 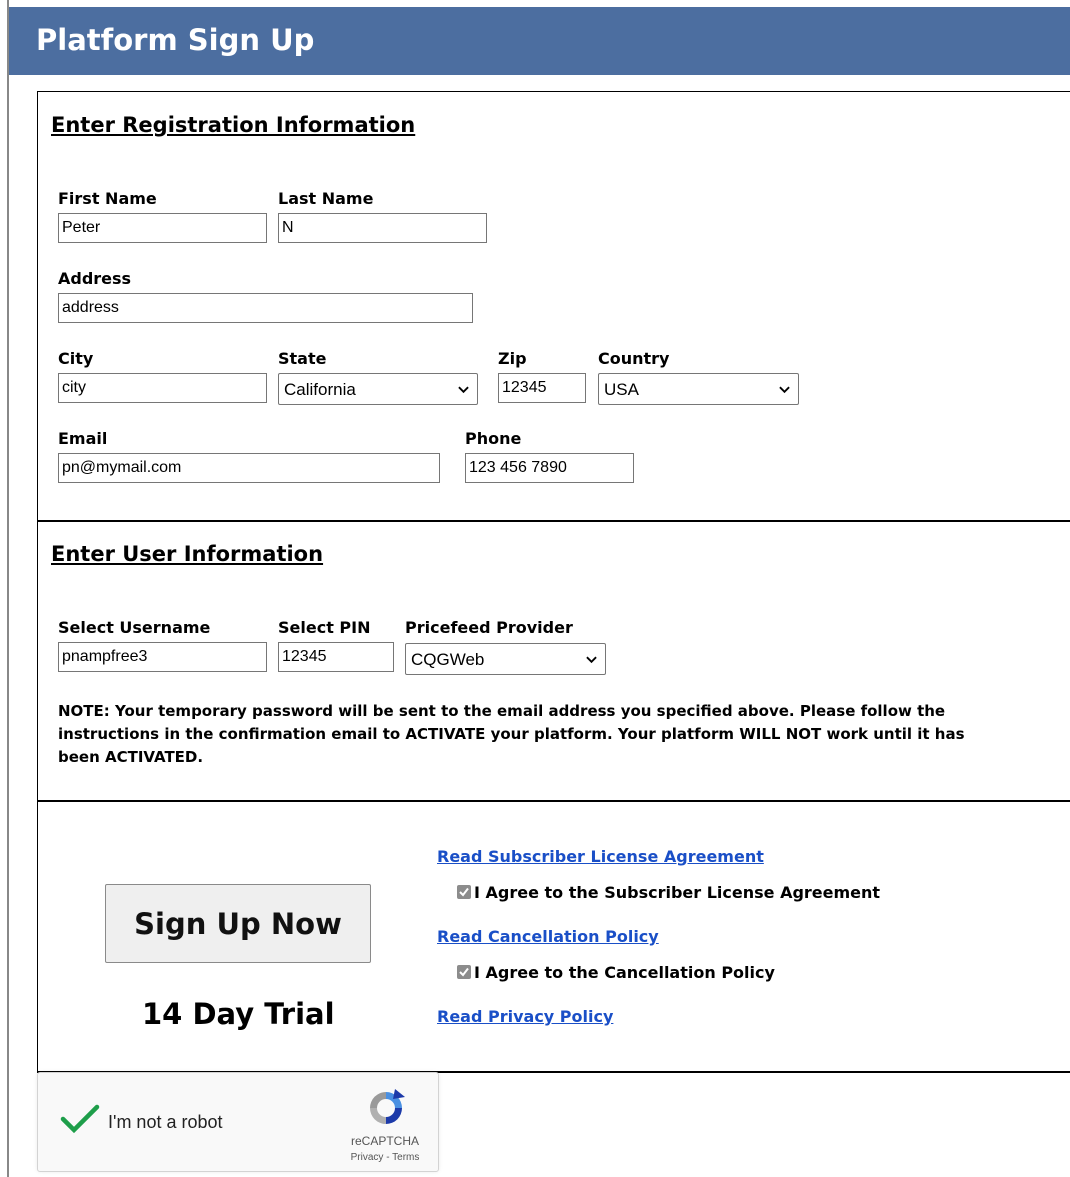 What do you see at coordinates (326, 198) in the screenshot?
I see `last-name-label: Last Name` at bounding box center [326, 198].